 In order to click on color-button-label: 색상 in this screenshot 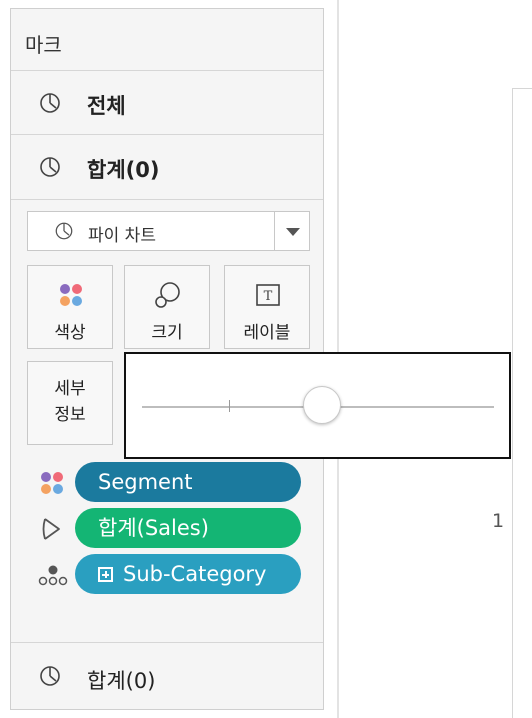, I will do `click(70, 333)`.